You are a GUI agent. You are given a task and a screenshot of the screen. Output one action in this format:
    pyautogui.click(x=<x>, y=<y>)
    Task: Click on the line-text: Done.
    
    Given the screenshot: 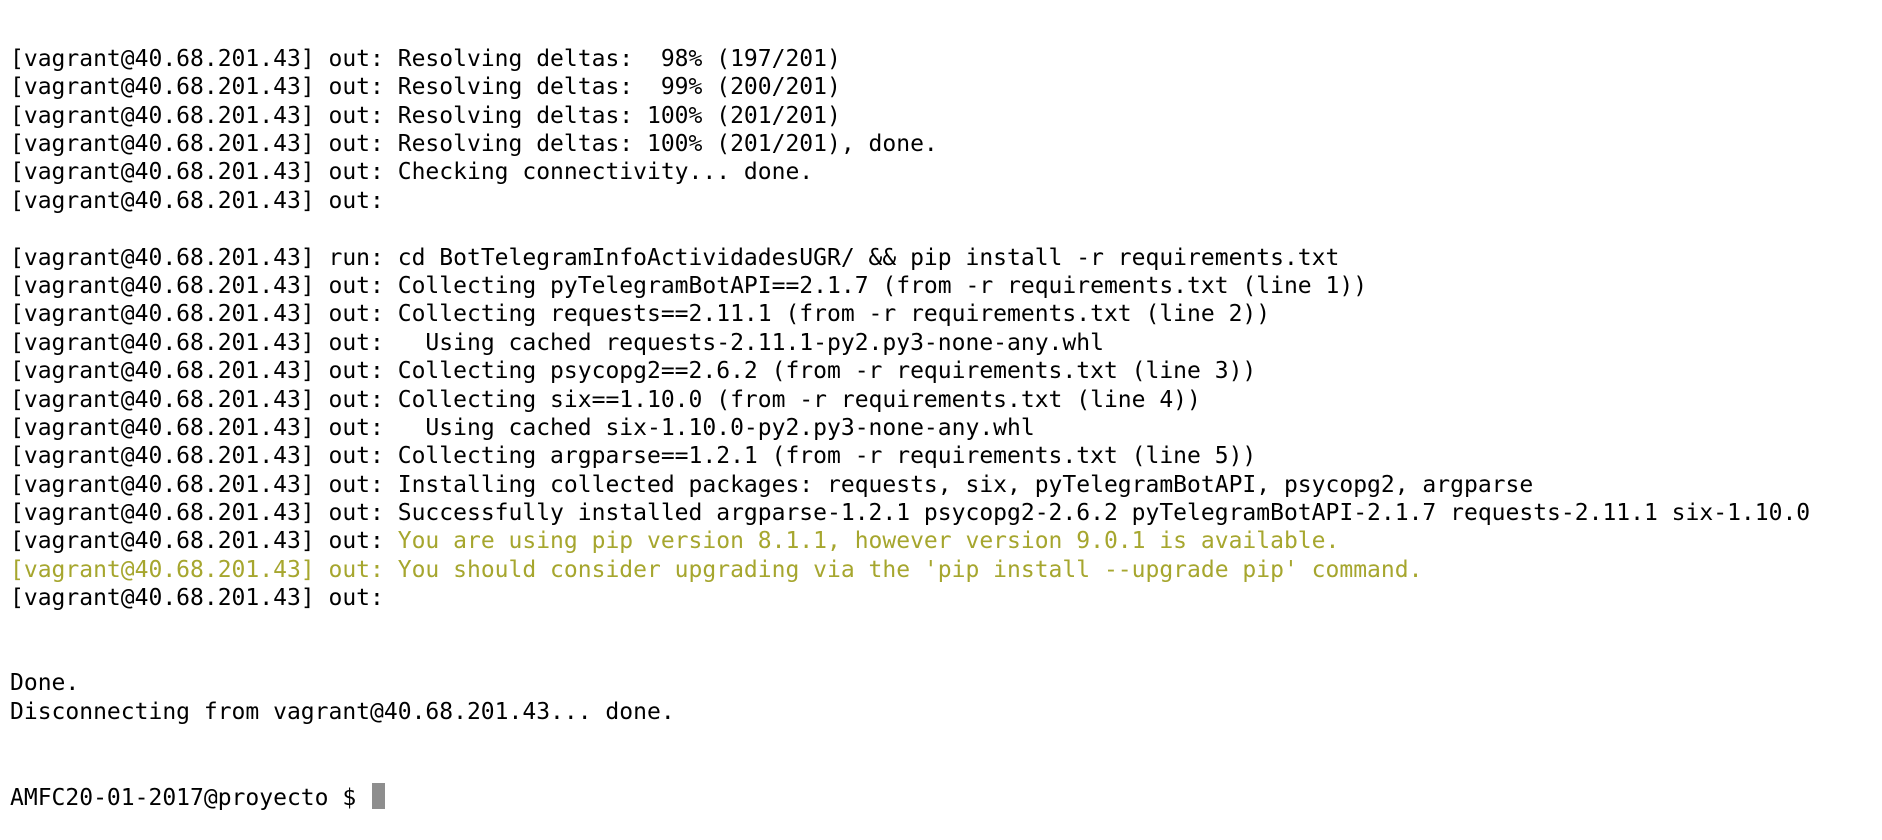 What is the action you would take?
    pyautogui.click(x=45, y=683)
    